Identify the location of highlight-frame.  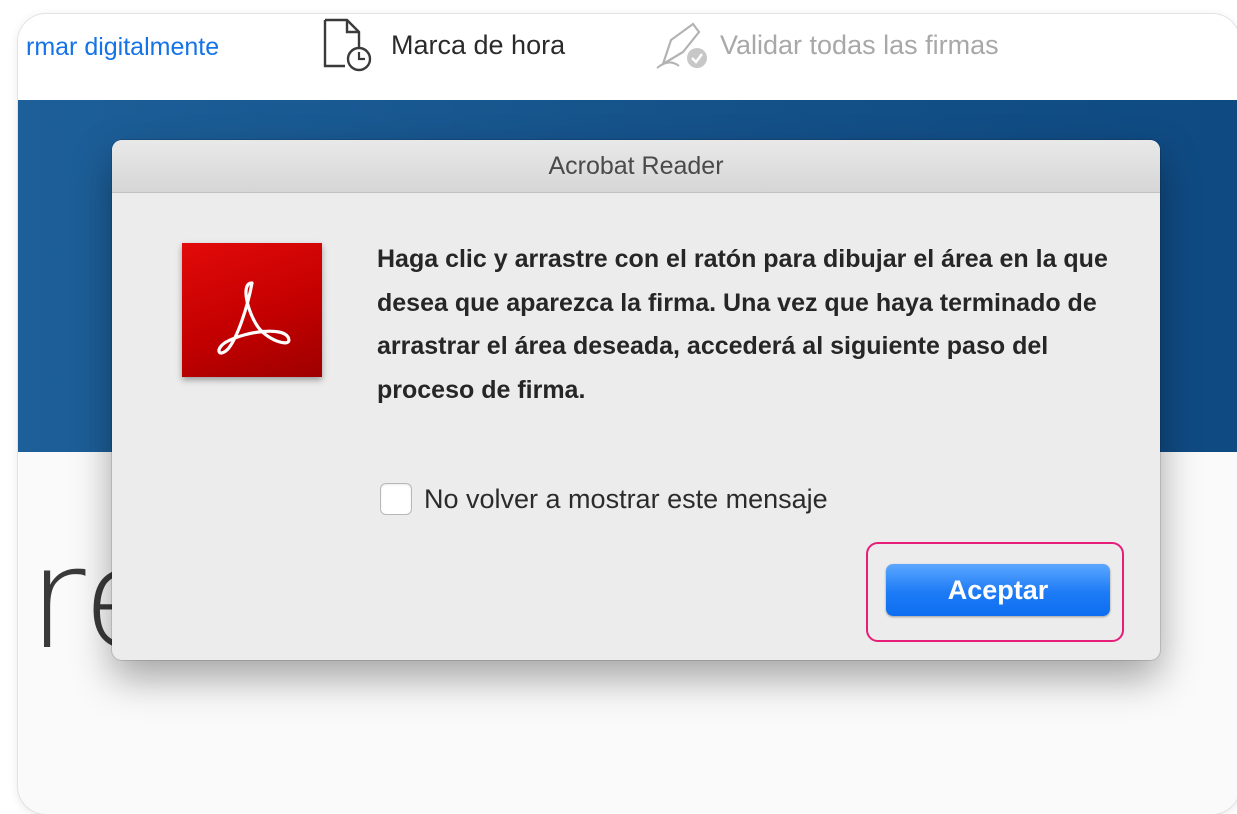
(995, 592).